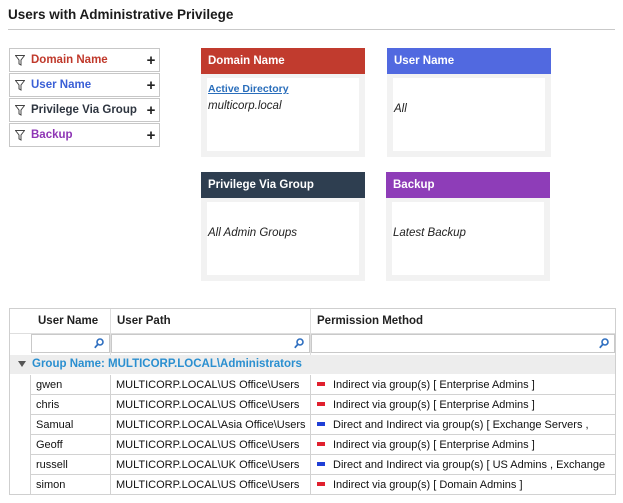  I want to click on card-value: Latest Backup, so click(429, 233).